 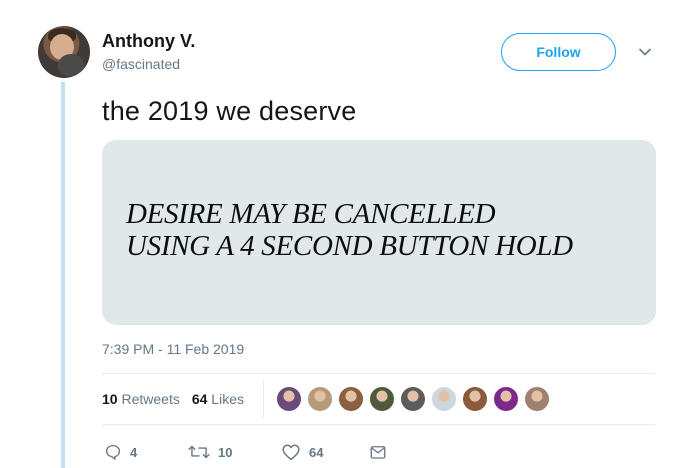 I want to click on retweets-label: Retweets, so click(x=150, y=399).